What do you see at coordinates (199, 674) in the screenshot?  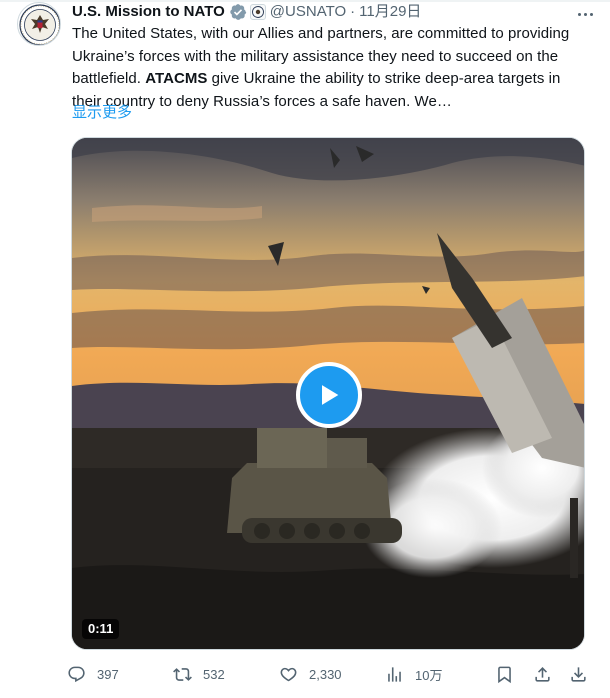 I see `repost-button: 532` at bounding box center [199, 674].